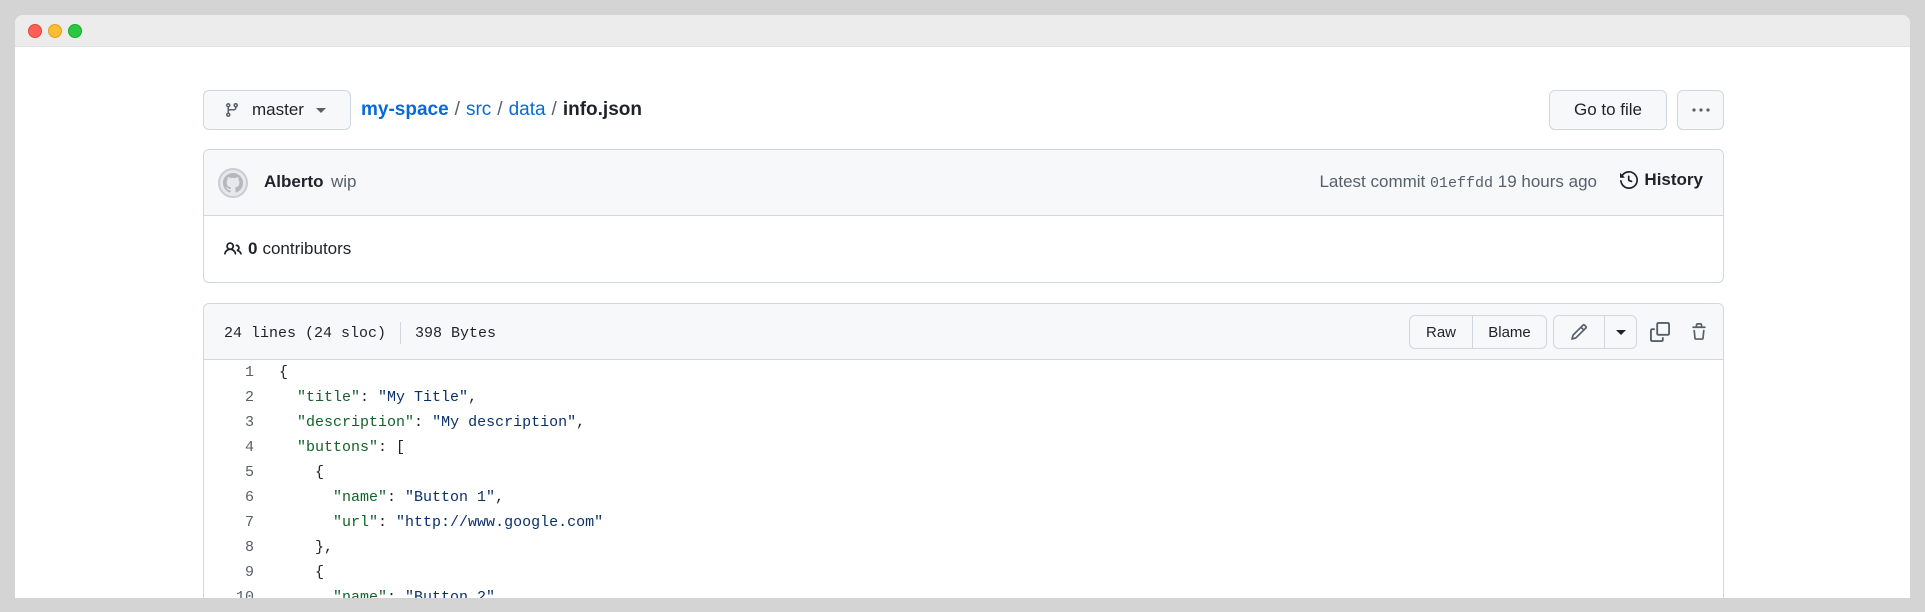 The height and width of the screenshot is (612, 1925). I want to click on line-number: 1, so click(229, 372).